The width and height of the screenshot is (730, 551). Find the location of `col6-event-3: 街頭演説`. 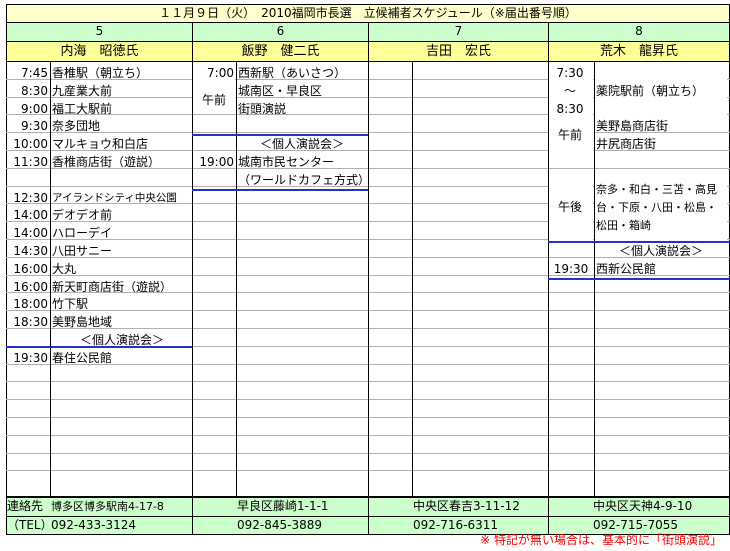

col6-event-3: 街頭演説 is located at coordinates (262, 109).